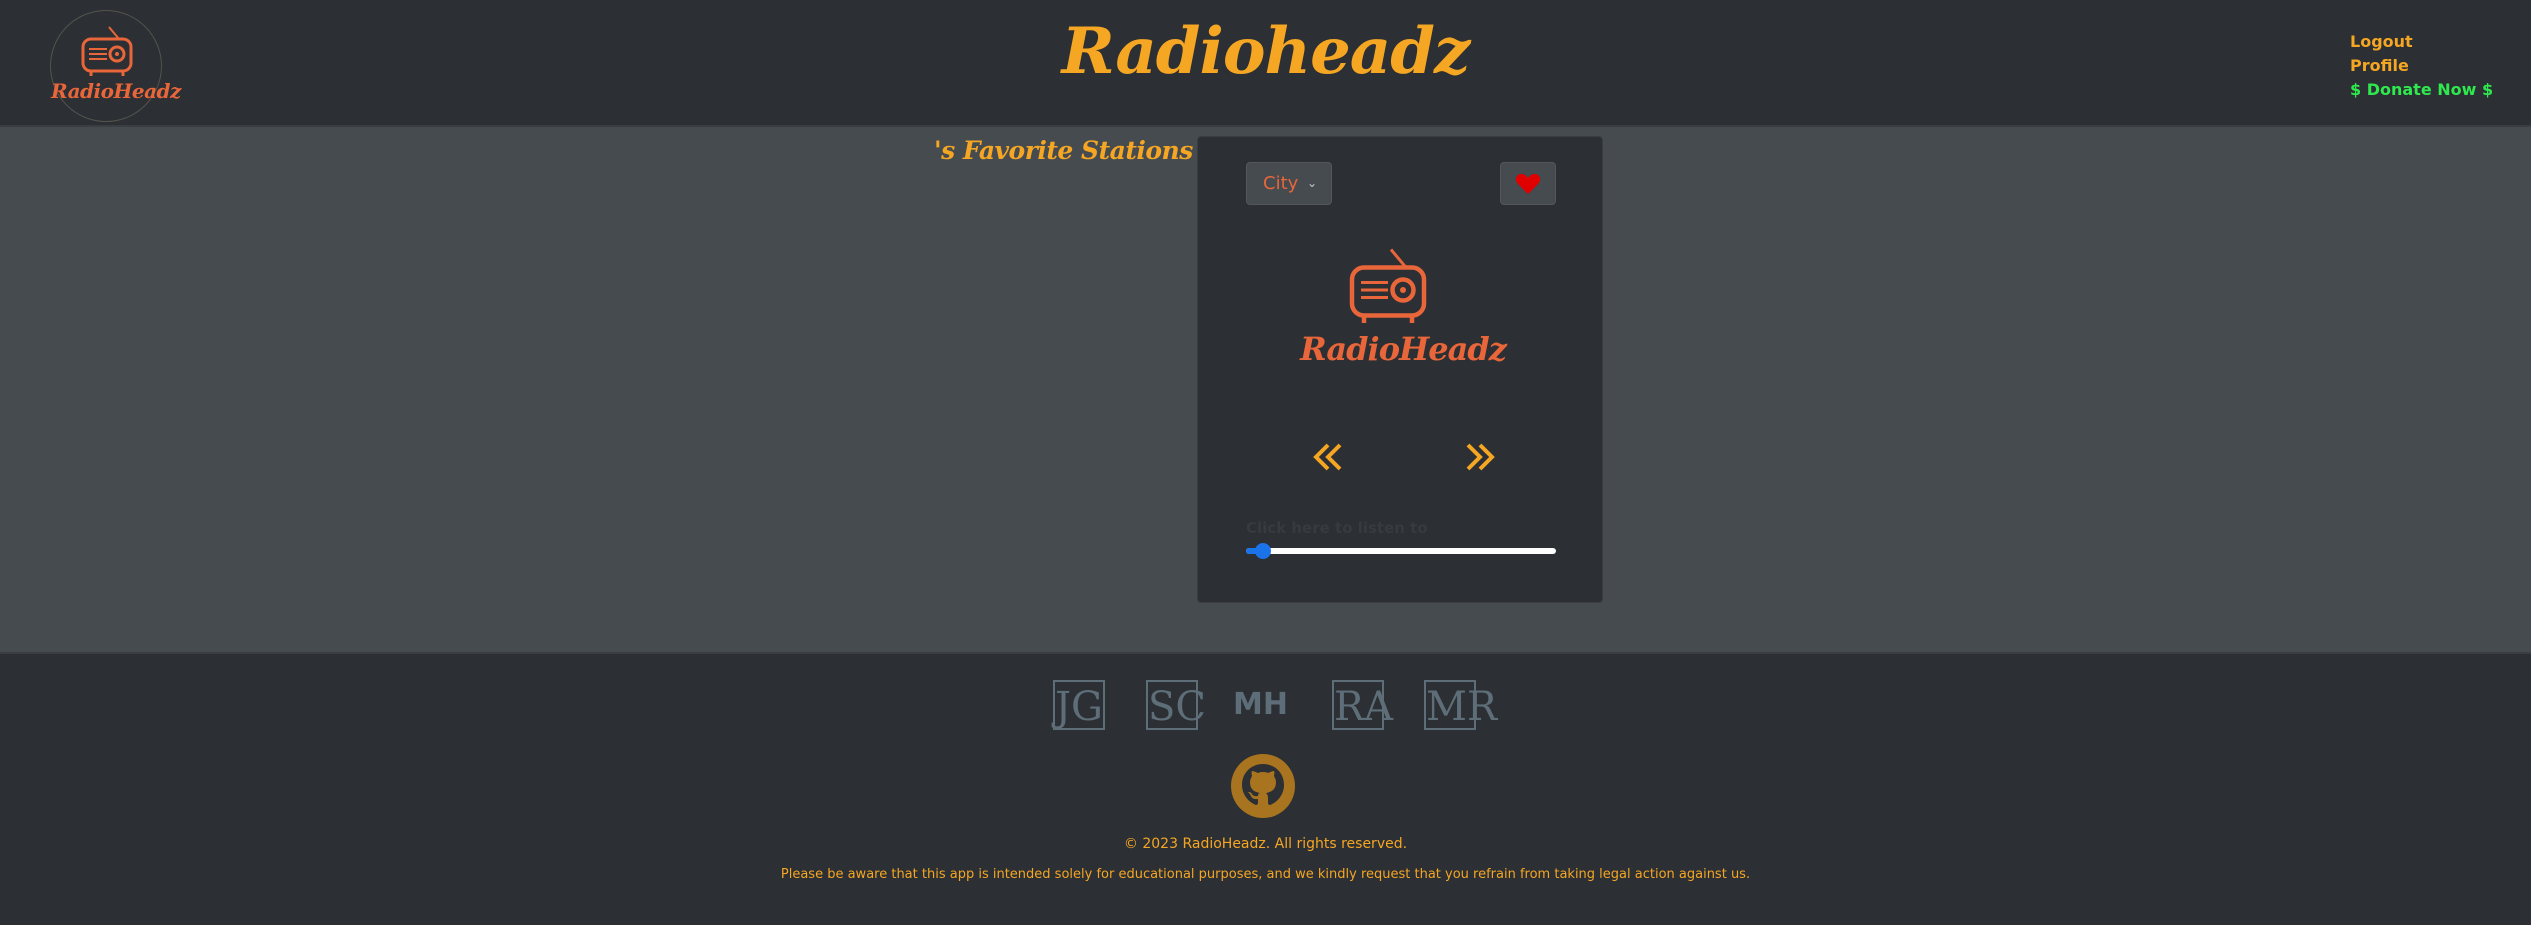  I want to click on favorite-button, so click(1528, 183).